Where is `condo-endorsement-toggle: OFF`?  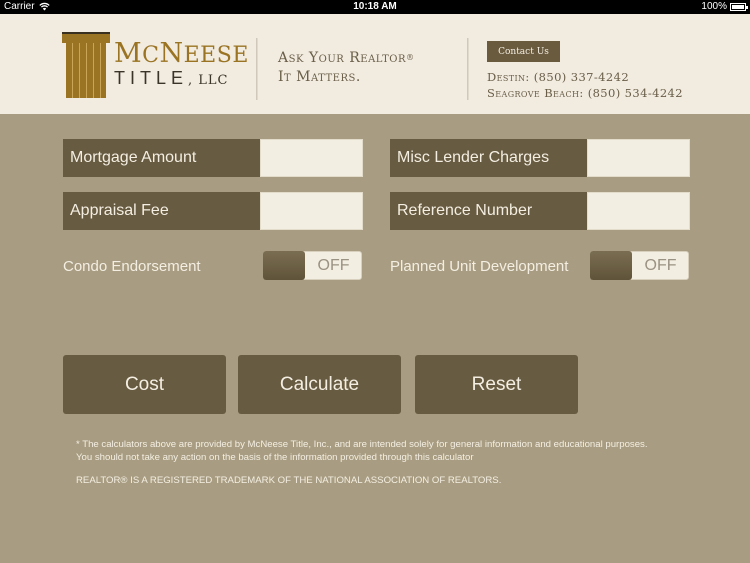 condo-endorsement-toggle: OFF is located at coordinates (312, 265).